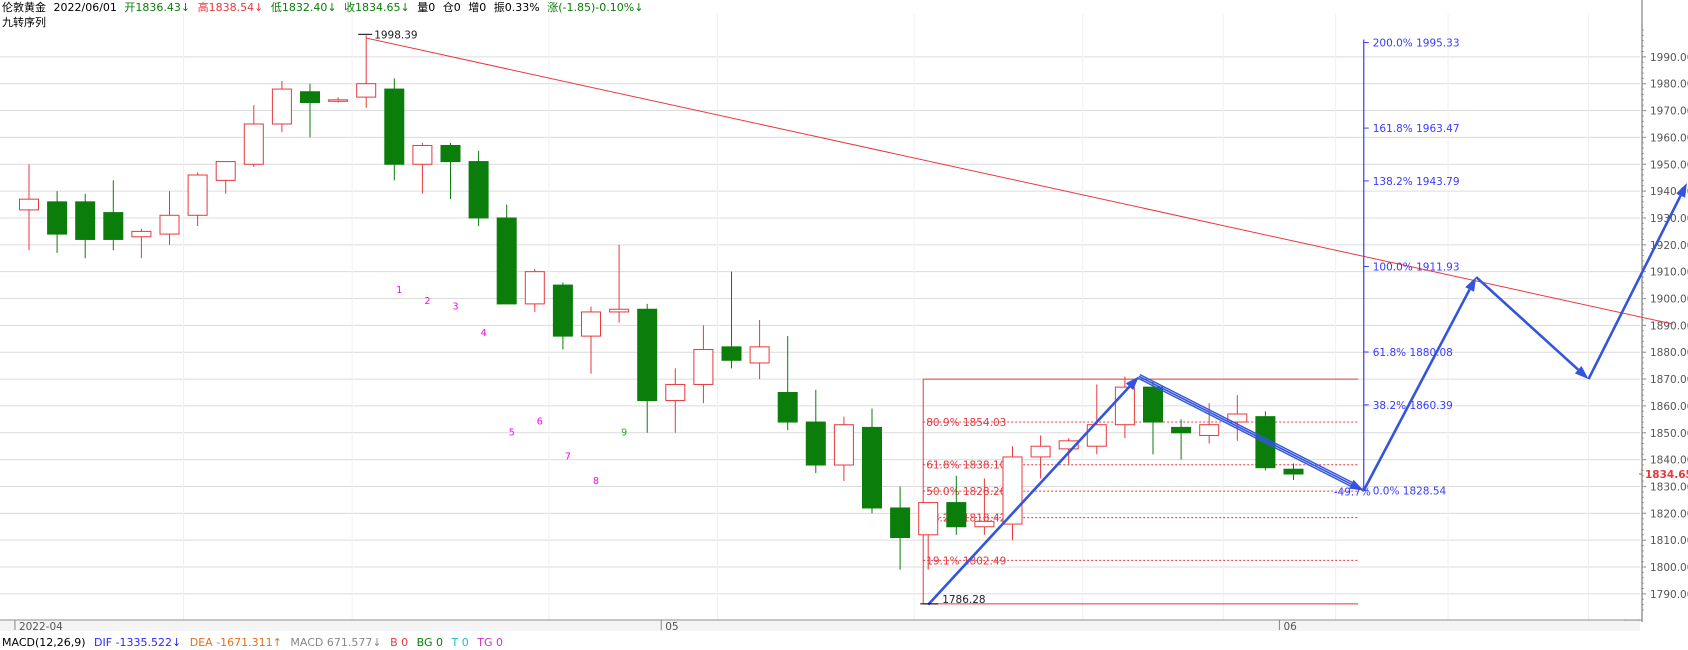  Describe the element at coordinates (624, 432) in the screenshot. I see `sequence-label: 9` at that location.